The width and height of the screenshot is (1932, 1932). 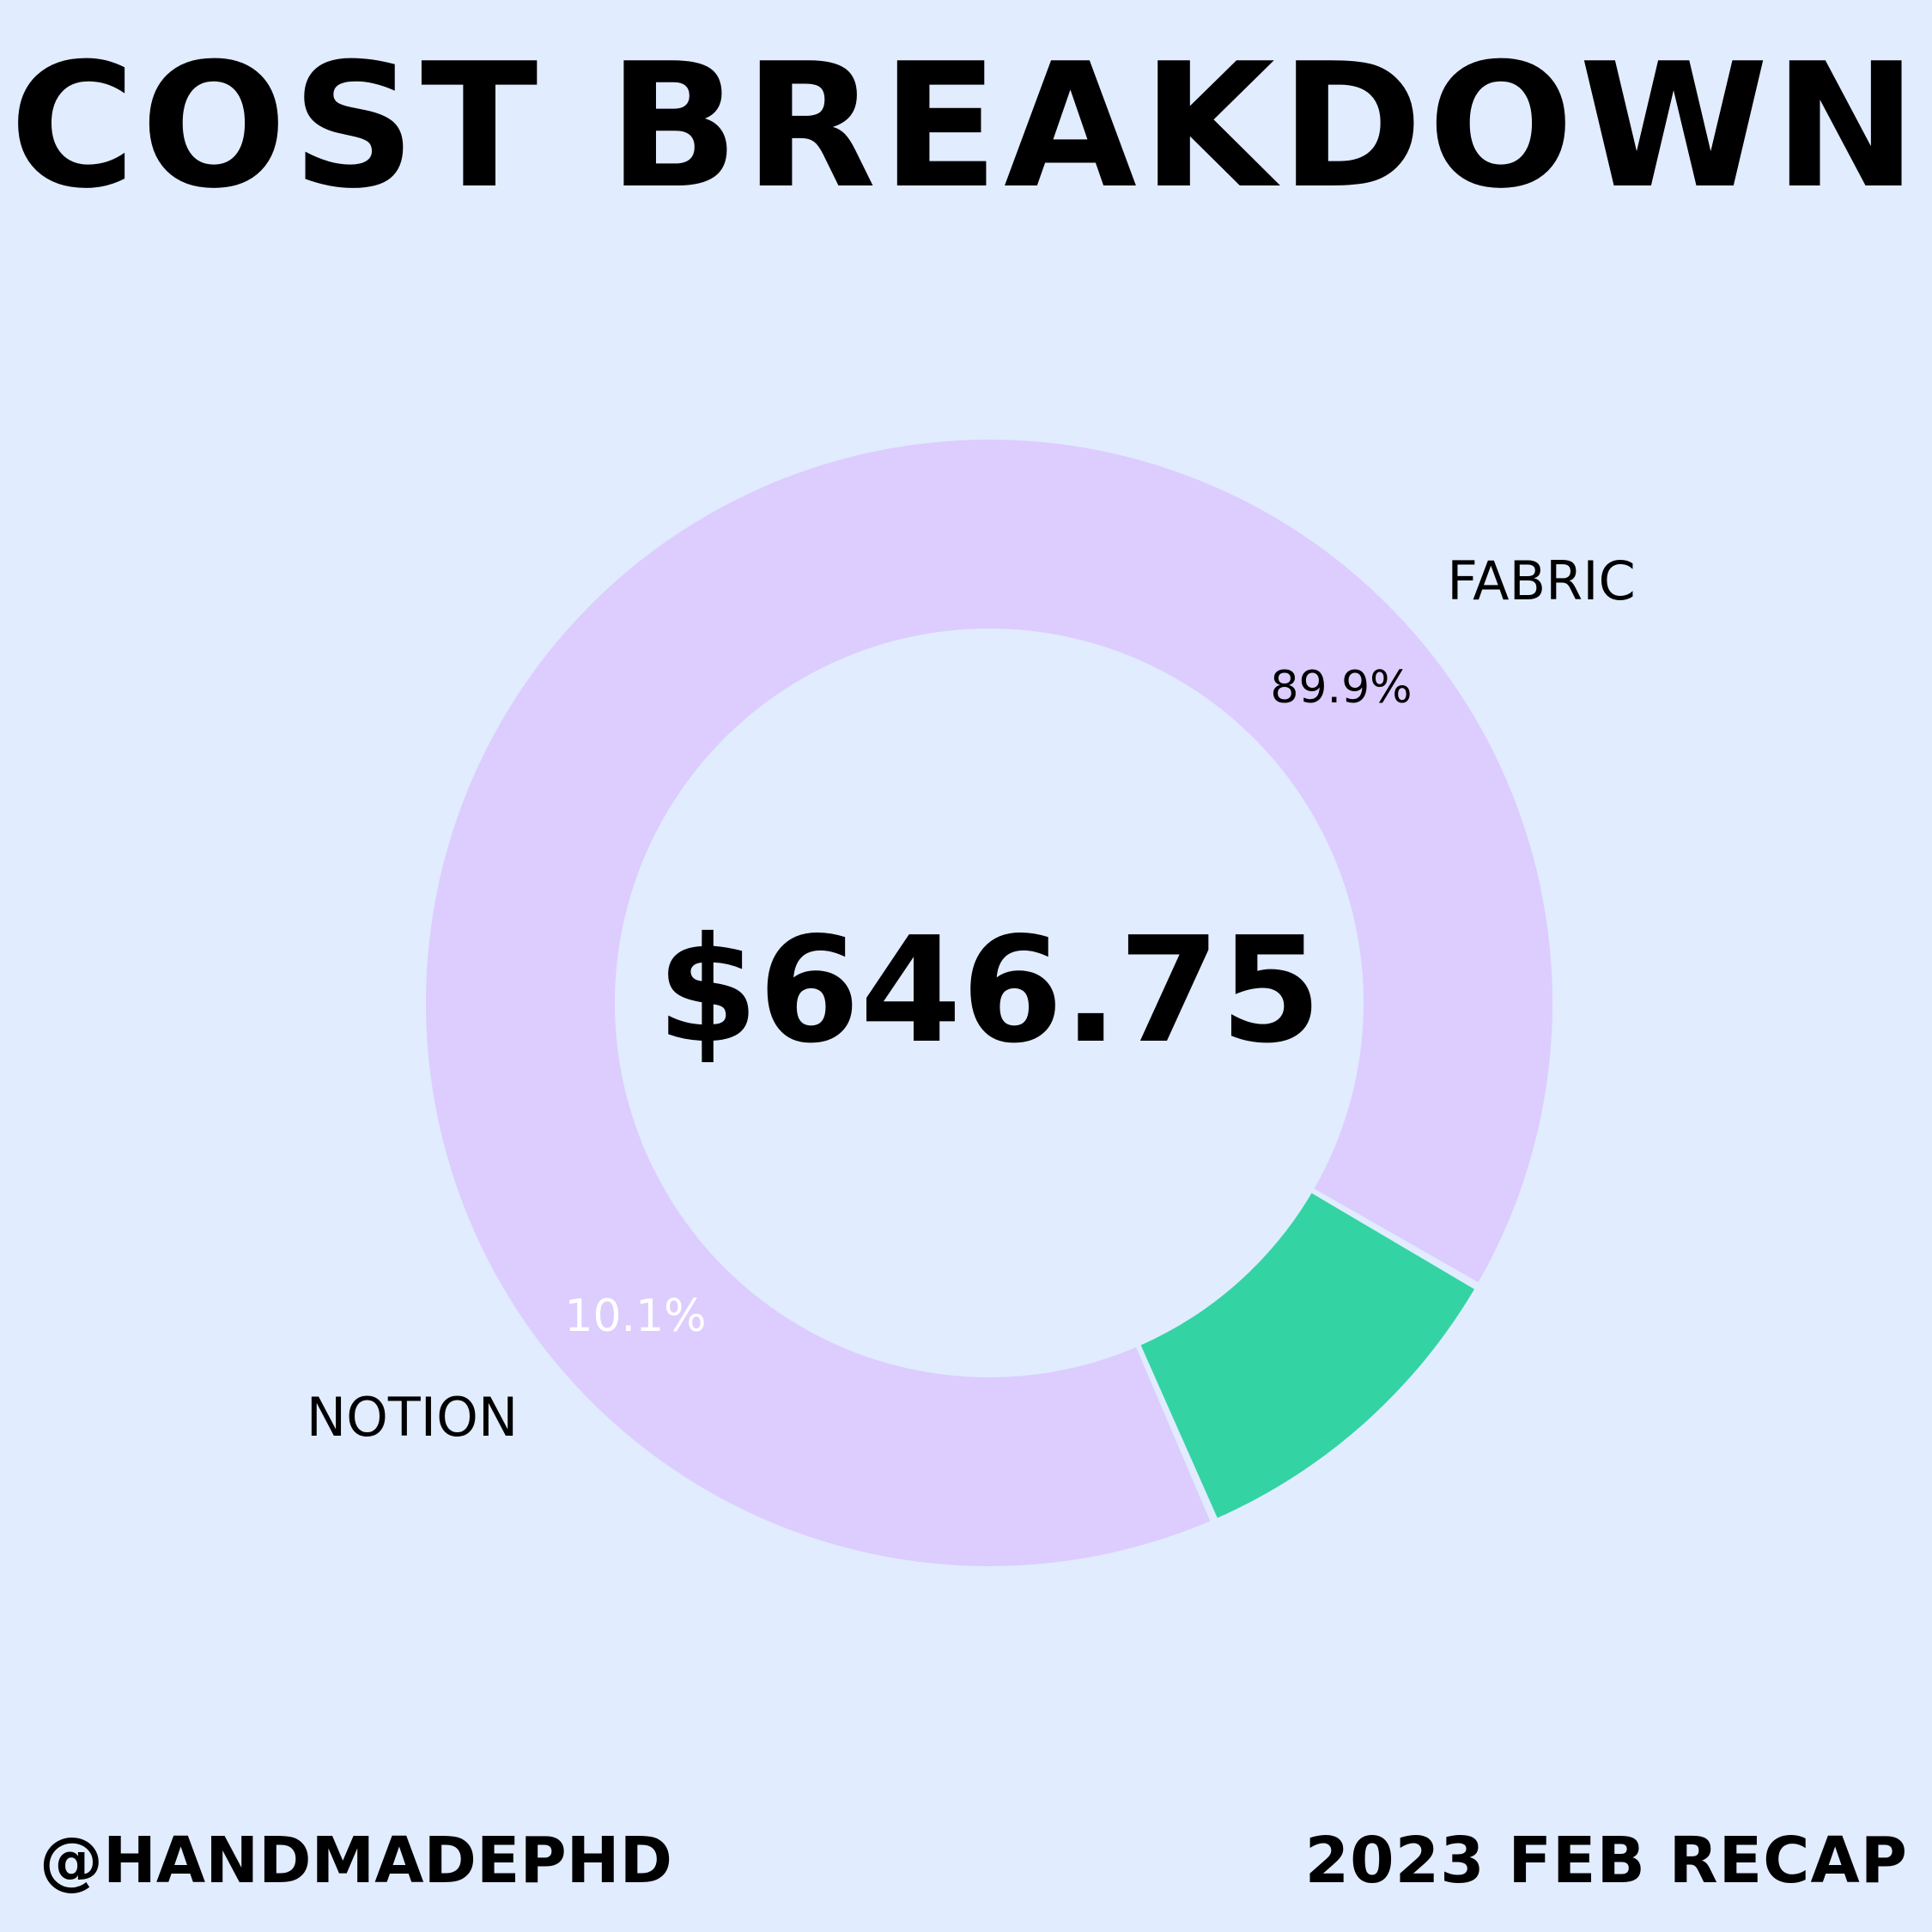 I want to click on slice-label-notion: NOTION, so click(x=413, y=1418).